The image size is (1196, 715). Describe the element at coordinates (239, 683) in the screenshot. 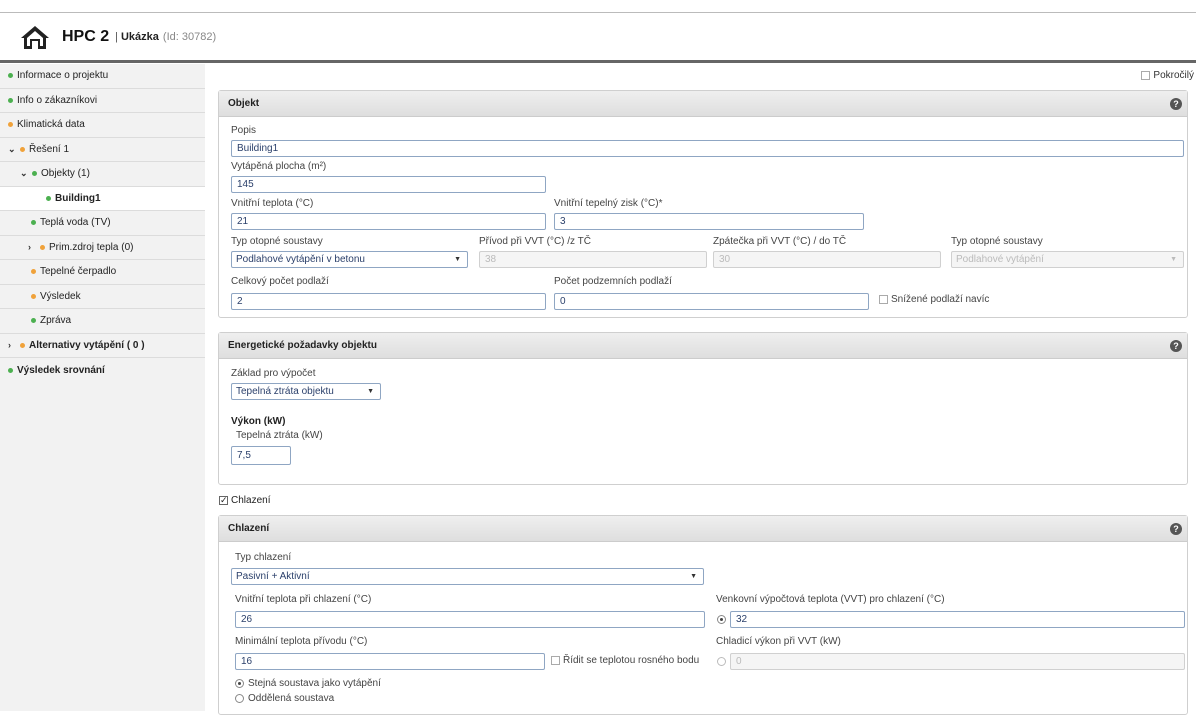

I see `radio-stejna` at that location.